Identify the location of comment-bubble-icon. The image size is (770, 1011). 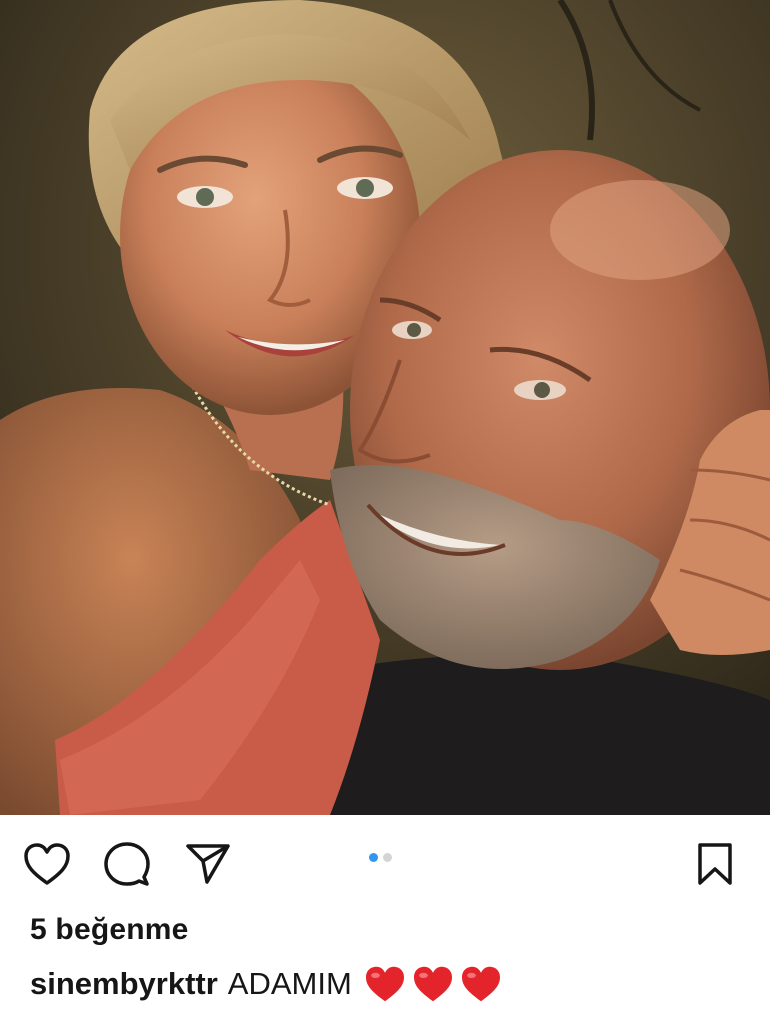
(127, 864).